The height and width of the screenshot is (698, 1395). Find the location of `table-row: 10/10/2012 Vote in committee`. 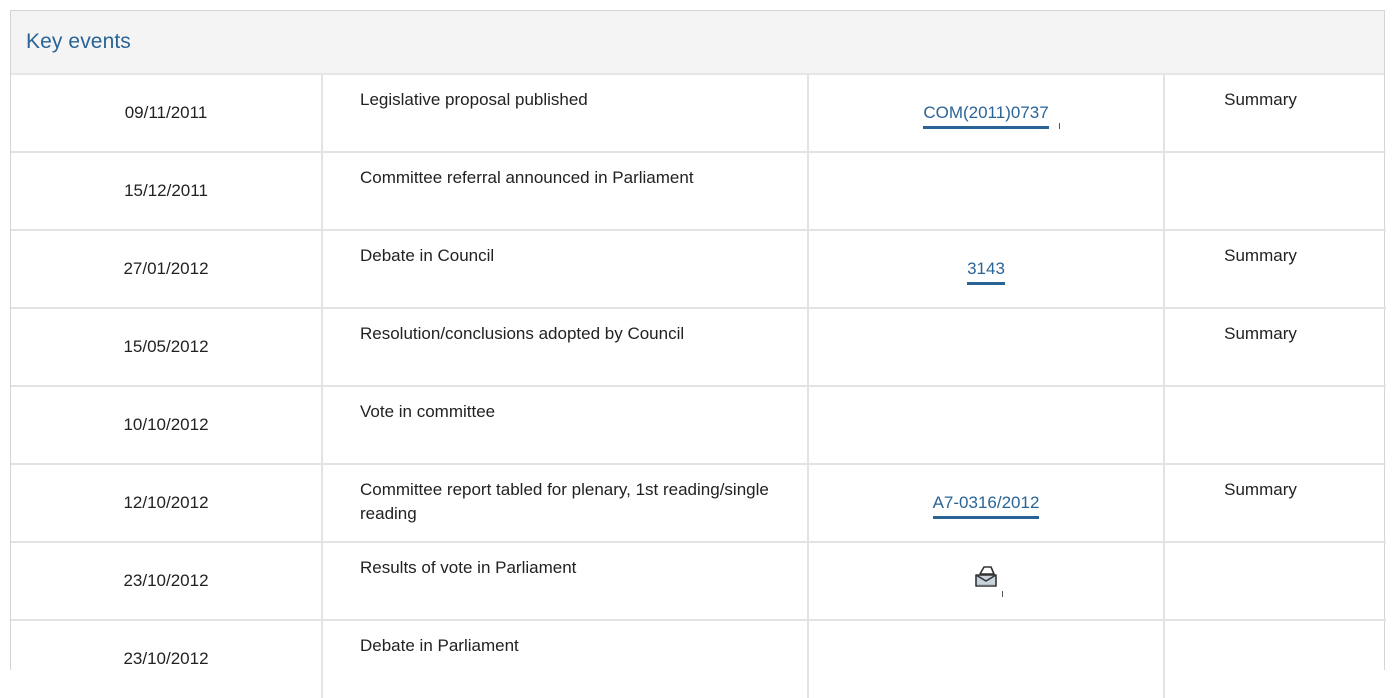

table-row: 10/10/2012 Vote in committee is located at coordinates (698, 424).